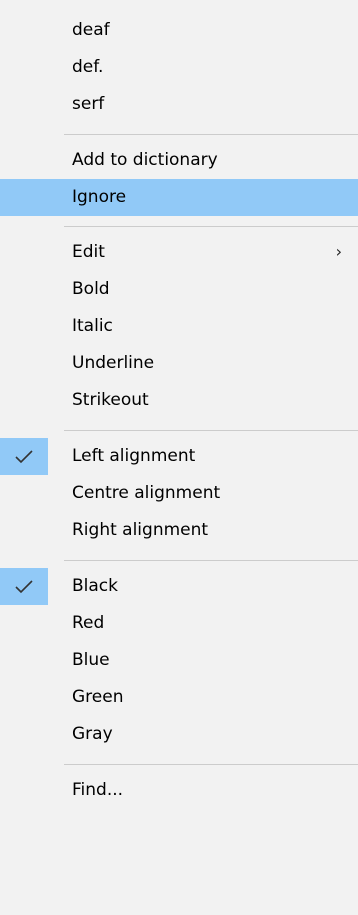 Image resolution: width=358 pixels, height=915 pixels. What do you see at coordinates (92, 326) in the screenshot?
I see `italic-label: Italic` at bounding box center [92, 326].